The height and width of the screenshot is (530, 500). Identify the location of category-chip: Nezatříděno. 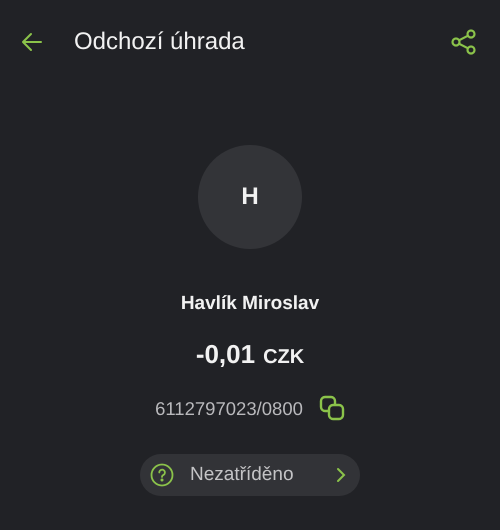
(250, 475).